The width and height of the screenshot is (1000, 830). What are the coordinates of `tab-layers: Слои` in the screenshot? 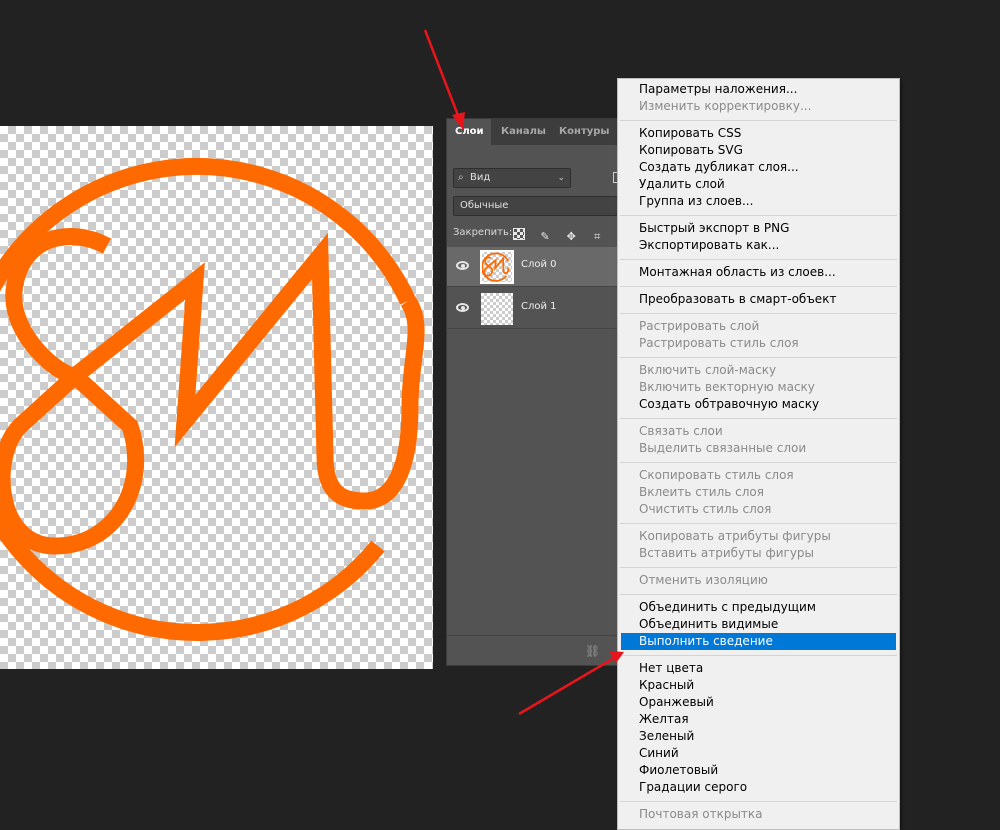 It's located at (469, 132).